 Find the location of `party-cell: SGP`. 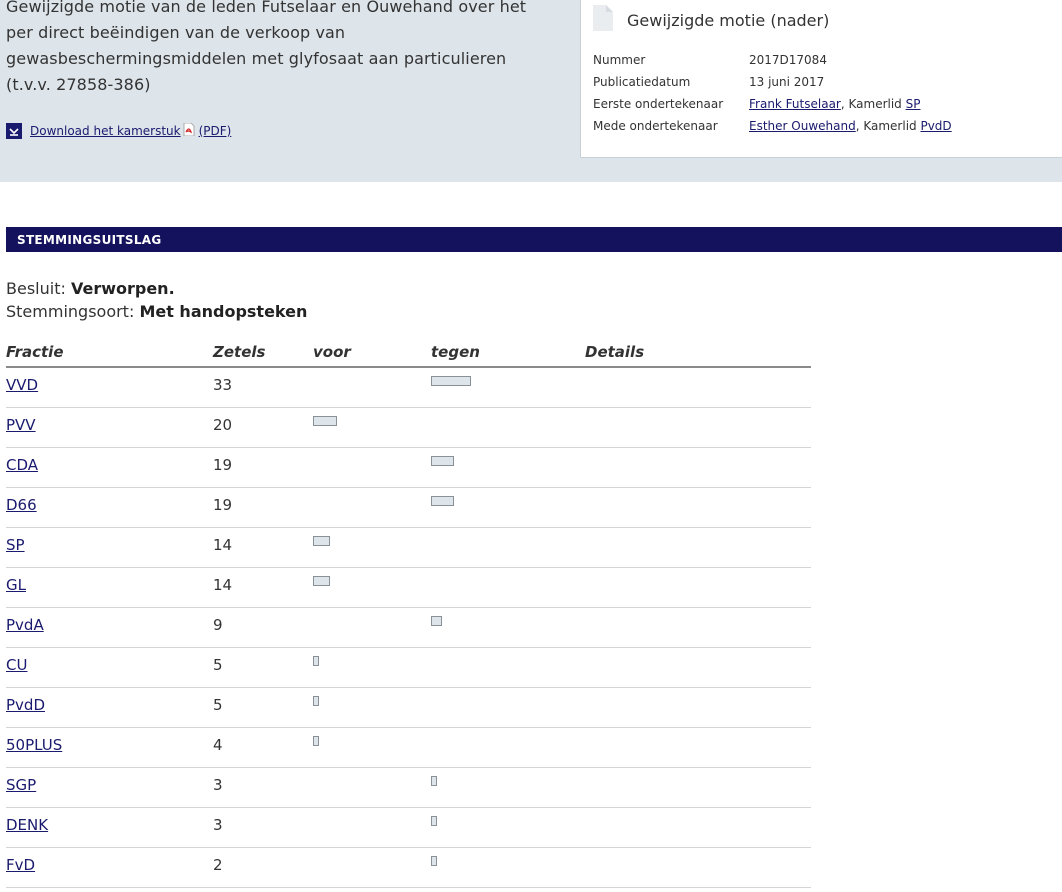

party-cell: SGP is located at coordinates (21, 785).